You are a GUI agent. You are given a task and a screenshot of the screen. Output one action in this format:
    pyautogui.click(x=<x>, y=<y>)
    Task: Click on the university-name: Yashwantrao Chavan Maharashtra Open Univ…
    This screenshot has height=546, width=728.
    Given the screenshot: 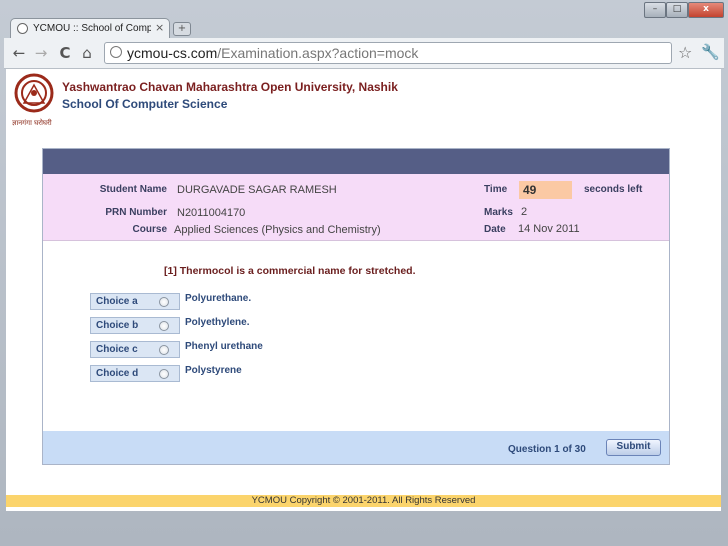 What is the action you would take?
    pyautogui.click(x=230, y=87)
    